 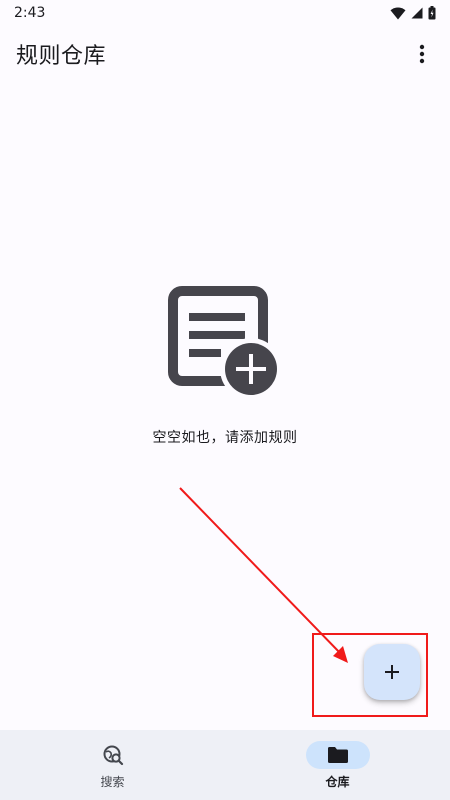 I want to click on bottom-navigation: 搜索 仓库, so click(x=225, y=765).